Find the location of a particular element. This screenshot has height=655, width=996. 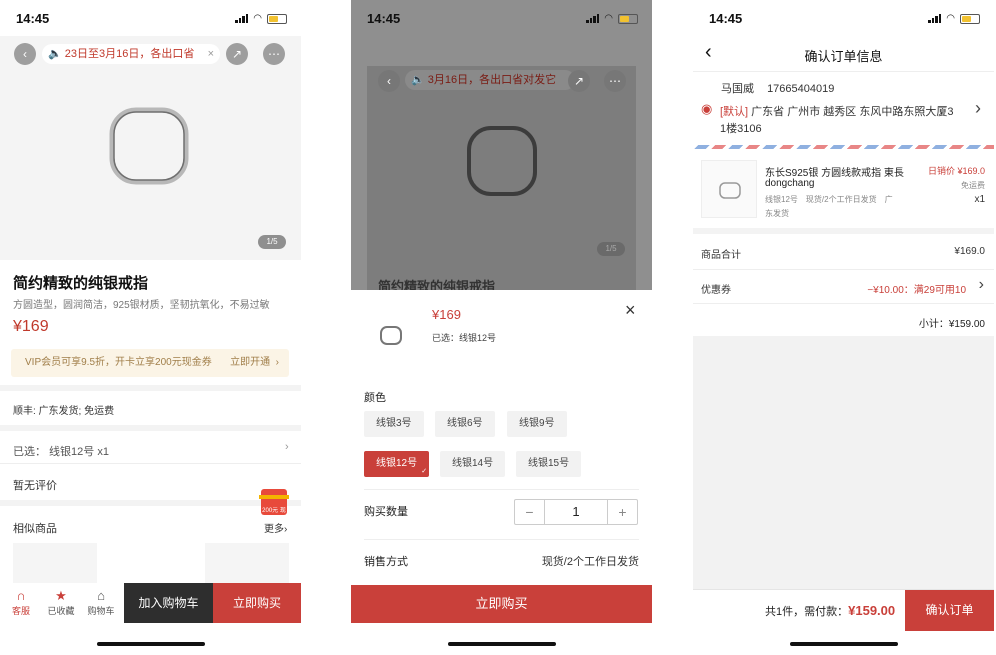

item-name: 东长S925银 方圆线款戒指 東長 is located at coordinates (834, 173).